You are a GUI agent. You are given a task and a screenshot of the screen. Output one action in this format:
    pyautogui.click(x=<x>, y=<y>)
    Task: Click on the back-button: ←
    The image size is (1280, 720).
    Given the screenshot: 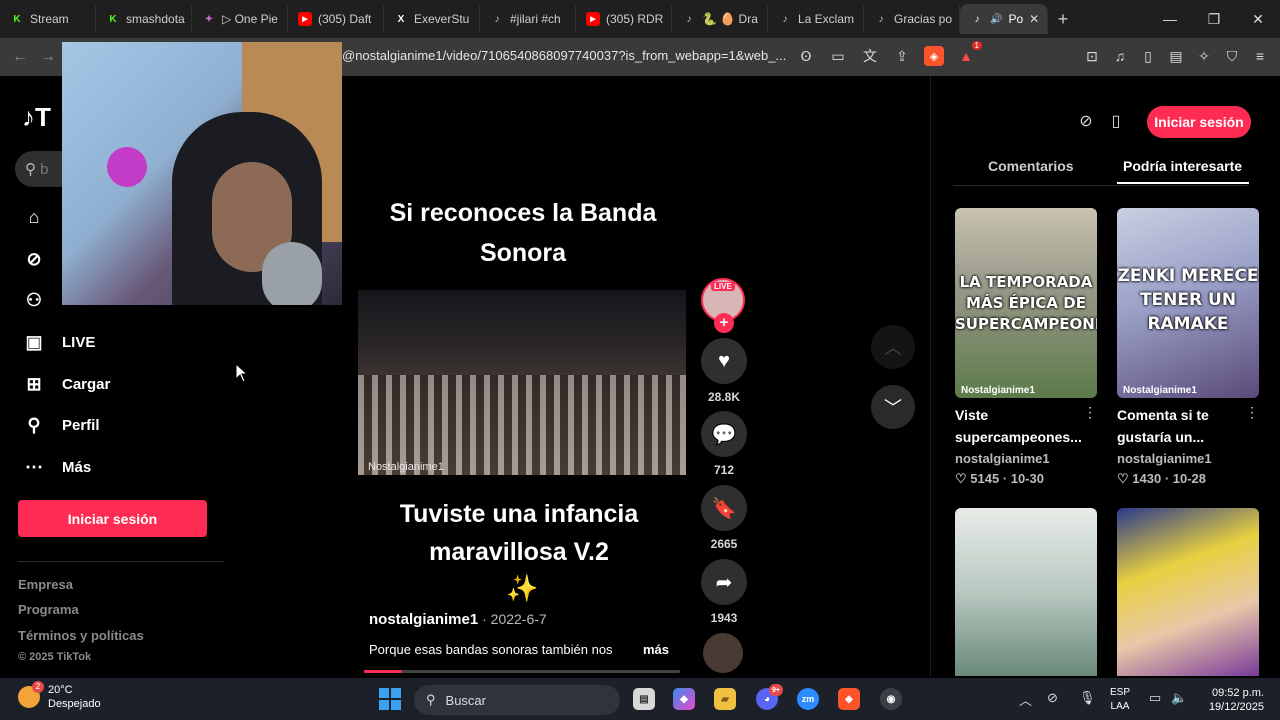 What is the action you would take?
    pyautogui.click(x=20, y=57)
    